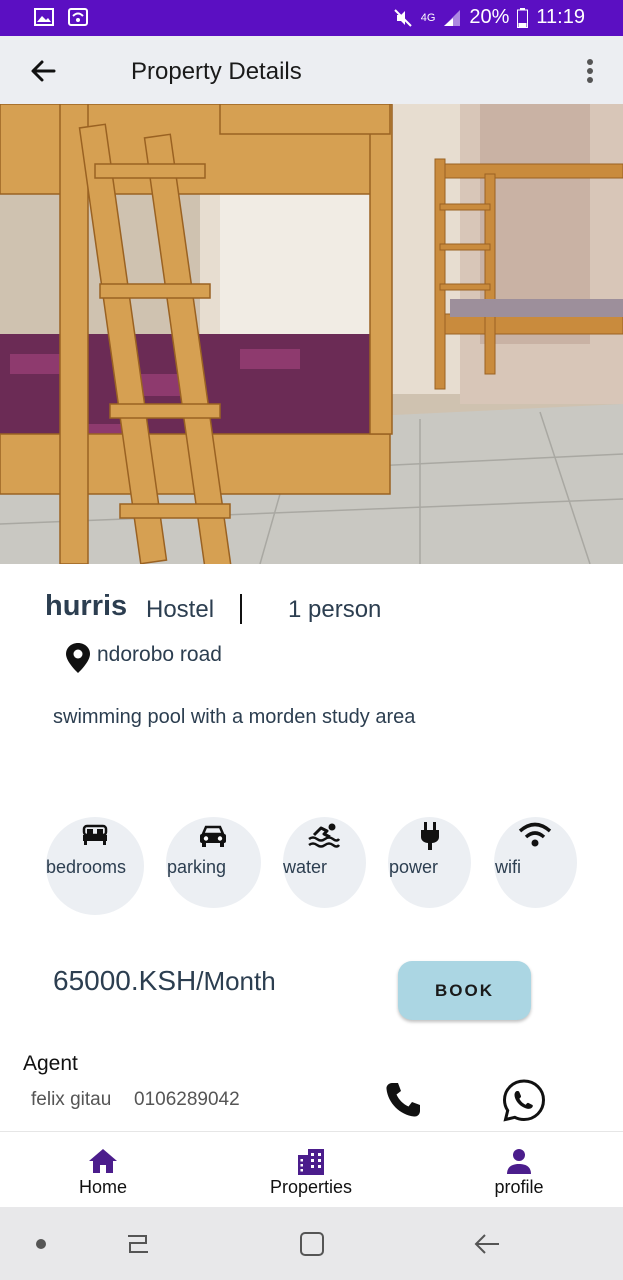 This screenshot has height=1280, width=623. I want to click on bed-icon, so click(95, 834).